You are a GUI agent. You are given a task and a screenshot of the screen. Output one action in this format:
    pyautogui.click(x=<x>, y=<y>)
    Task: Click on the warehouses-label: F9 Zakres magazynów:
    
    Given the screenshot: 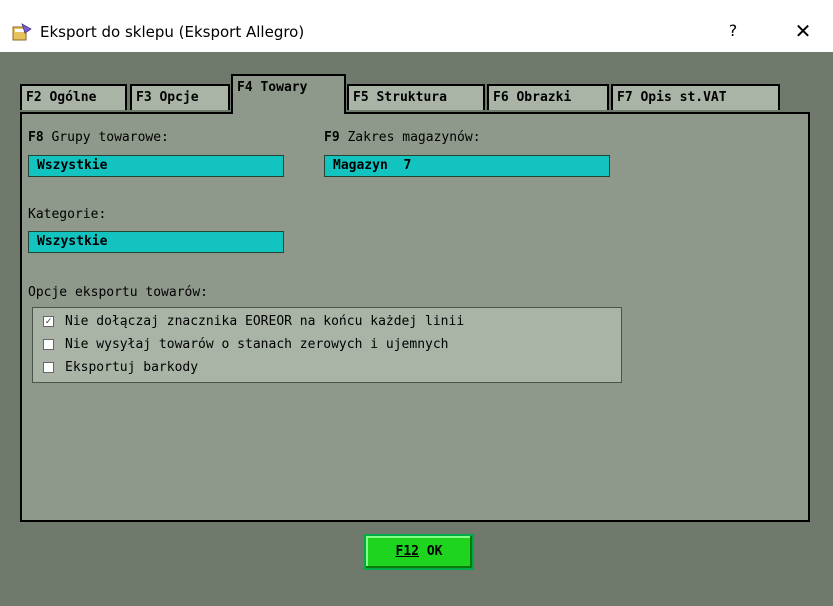 What is the action you would take?
    pyautogui.click(x=402, y=137)
    